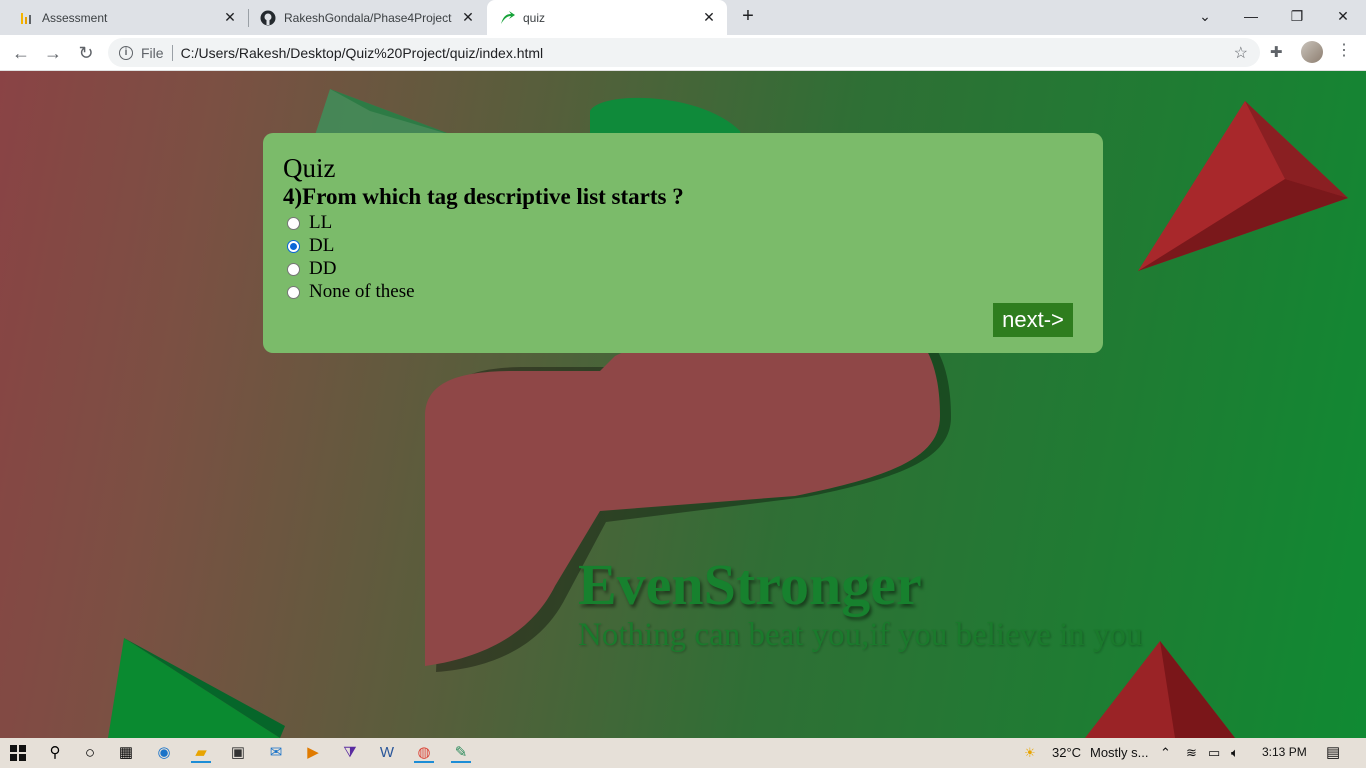  Describe the element at coordinates (748, 17) in the screenshot. I see `new-tab-button: +` at that location.